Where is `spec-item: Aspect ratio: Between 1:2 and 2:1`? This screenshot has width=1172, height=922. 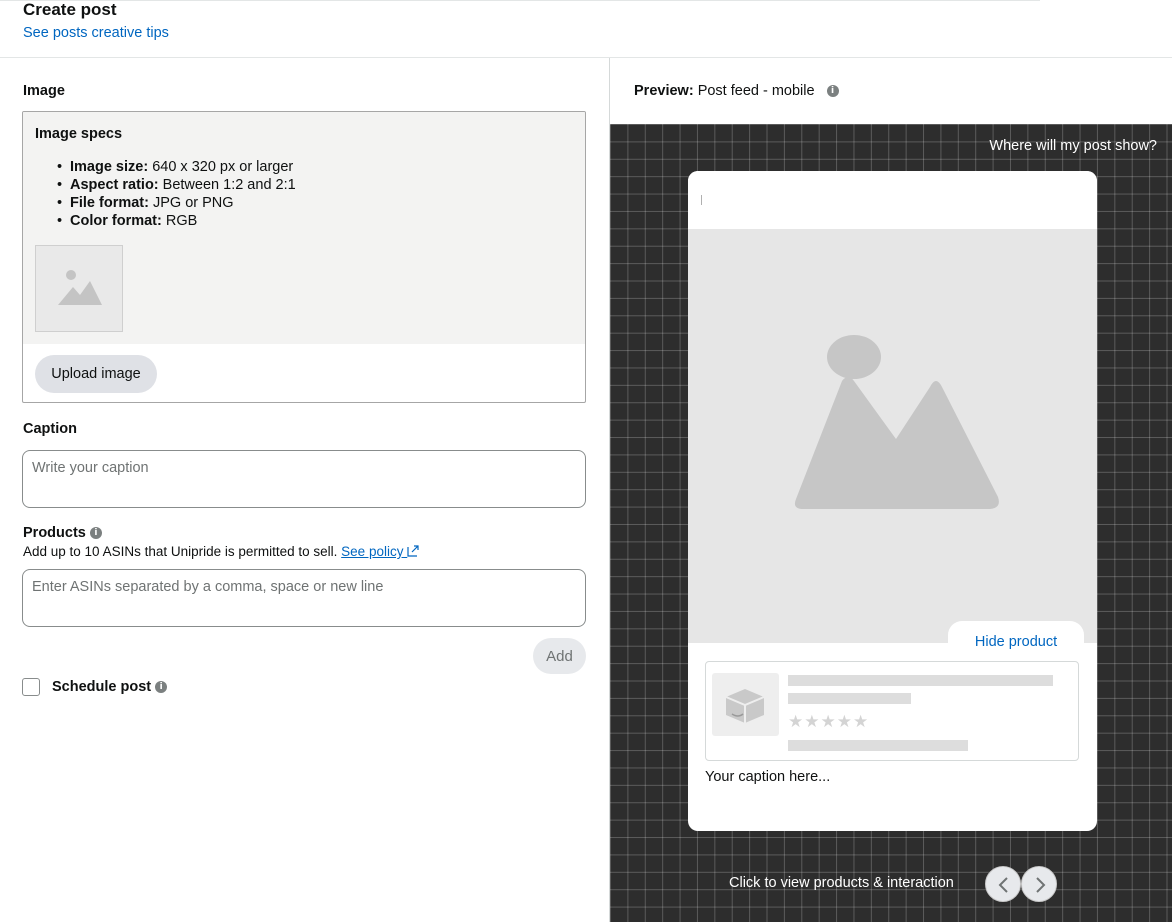 spec-item: Aspect ratio: Between 1:2 and 2:1 is located at coordinates (176, 185).